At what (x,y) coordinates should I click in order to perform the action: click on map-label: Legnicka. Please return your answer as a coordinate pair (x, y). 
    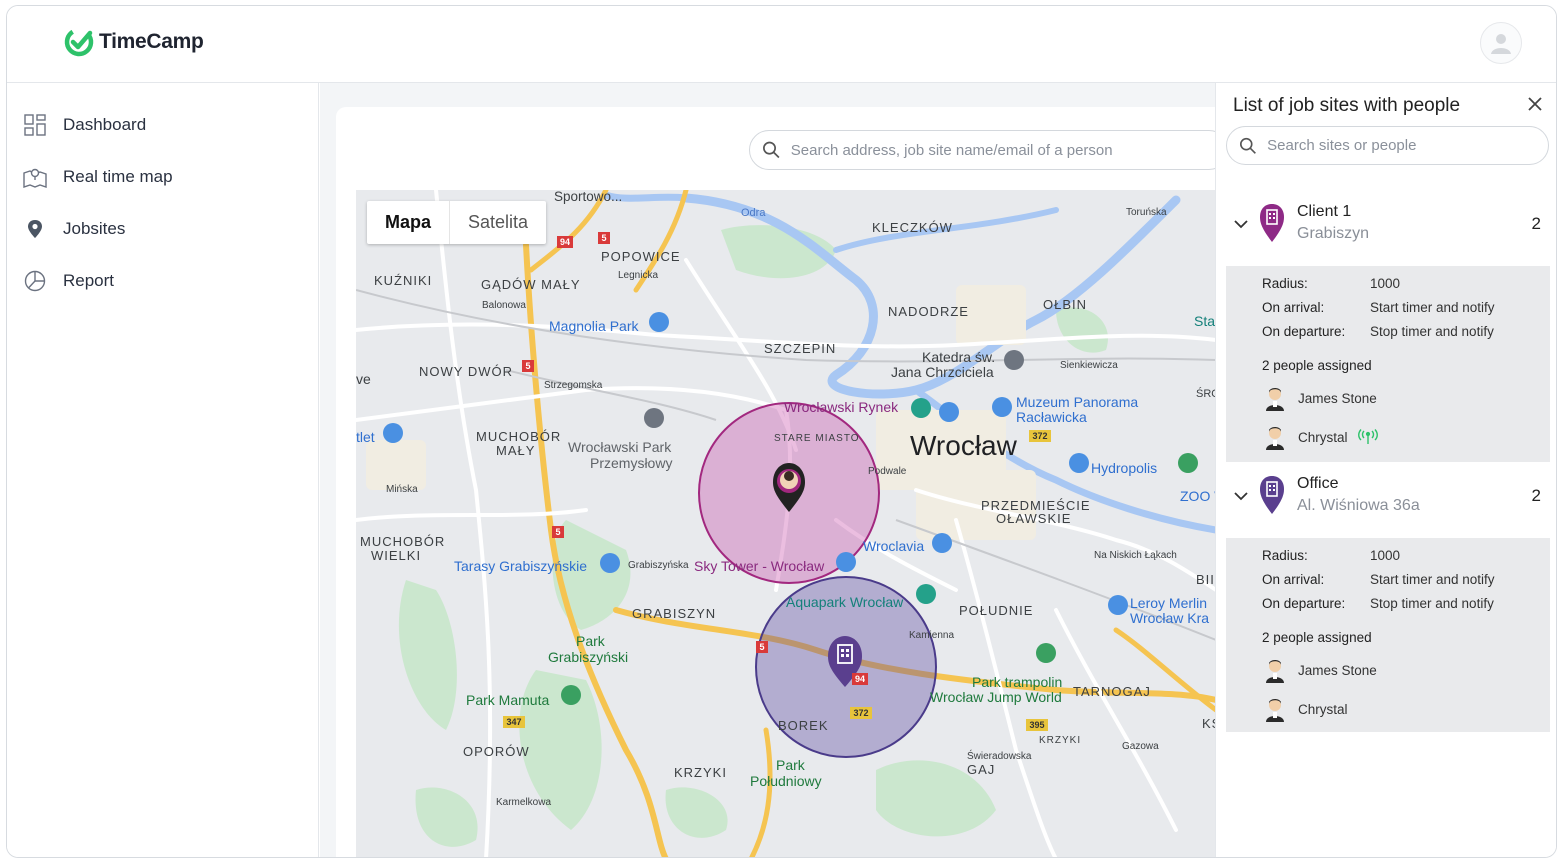
    Looking at the image, I should click on (638, 275).